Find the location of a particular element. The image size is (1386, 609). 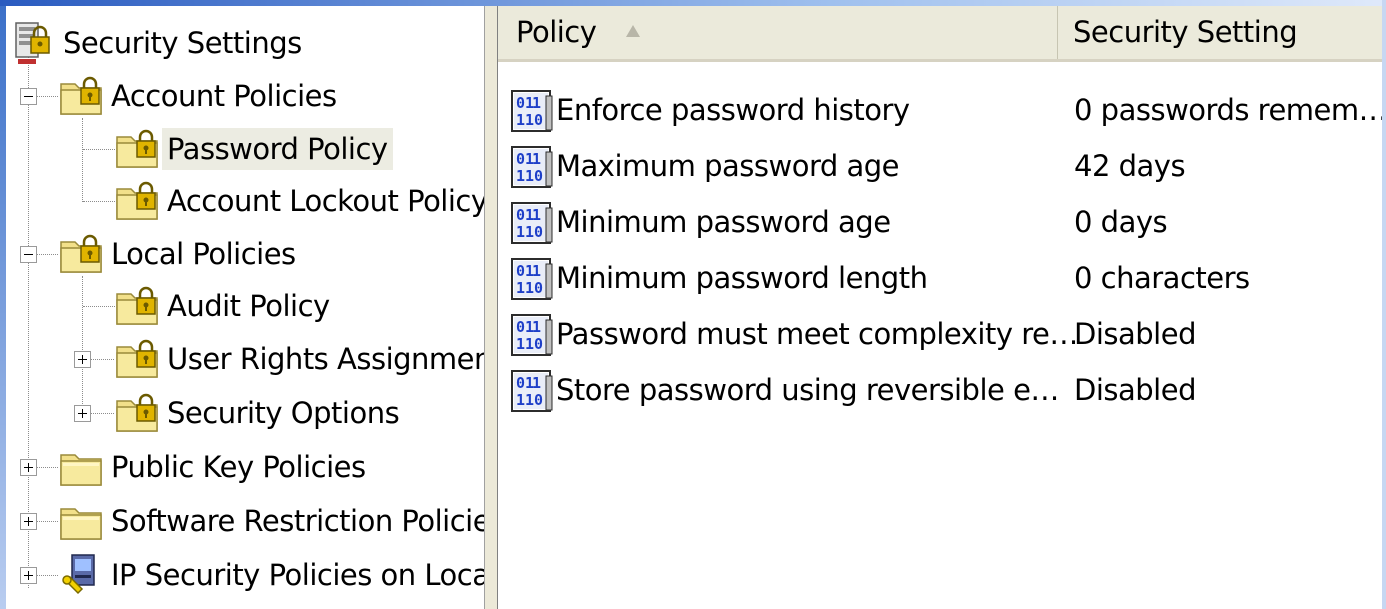

tree-item-password-policy: Password Policy is located at coordinates (253, 149).